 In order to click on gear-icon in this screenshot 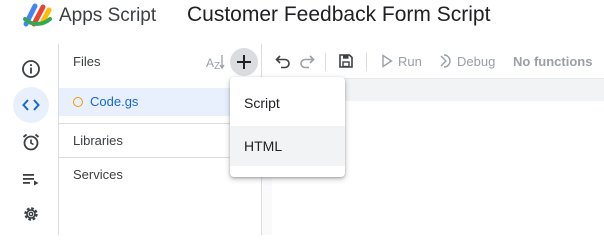, I will do `click(31, 214)`.